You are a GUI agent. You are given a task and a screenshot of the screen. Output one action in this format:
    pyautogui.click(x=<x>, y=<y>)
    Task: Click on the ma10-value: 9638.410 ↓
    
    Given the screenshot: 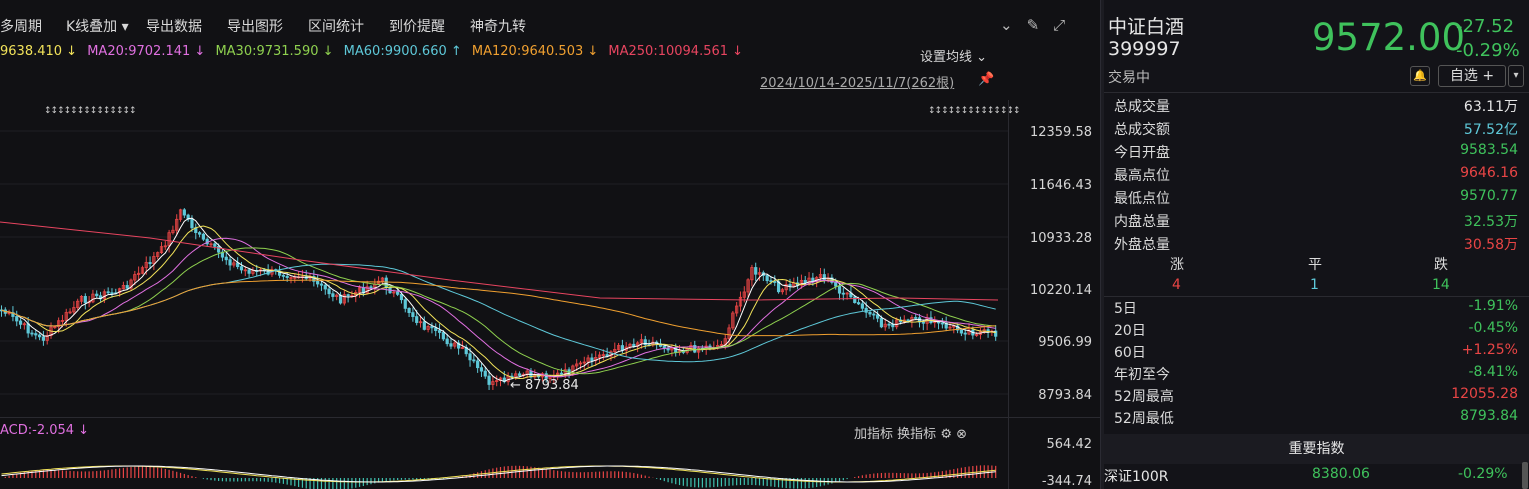 What is the action you would take?
    pyautogui.click(x=39, y=51)
    